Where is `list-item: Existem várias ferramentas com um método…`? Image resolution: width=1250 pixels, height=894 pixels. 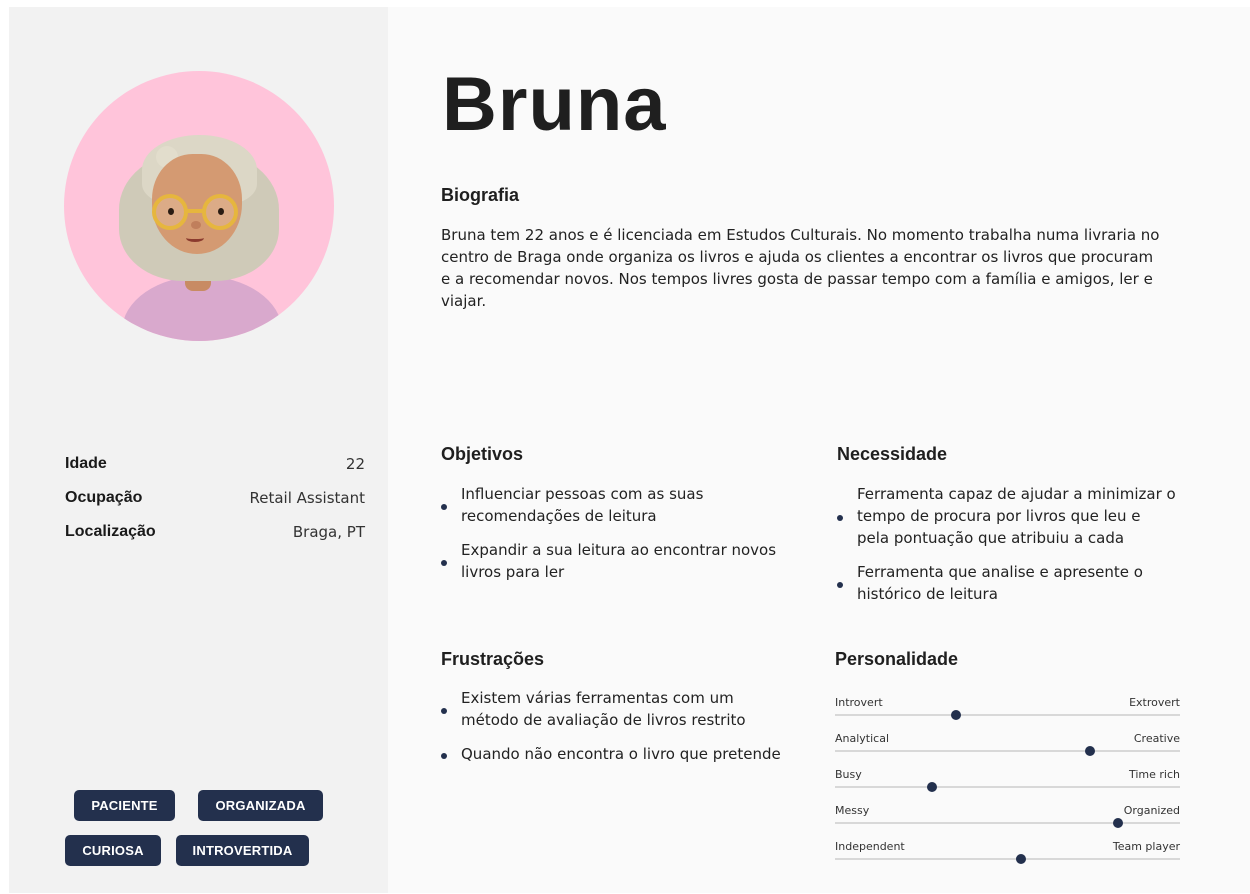
list-item: Existem várias ferramentas com um método… is located at coordinates (613, 709).